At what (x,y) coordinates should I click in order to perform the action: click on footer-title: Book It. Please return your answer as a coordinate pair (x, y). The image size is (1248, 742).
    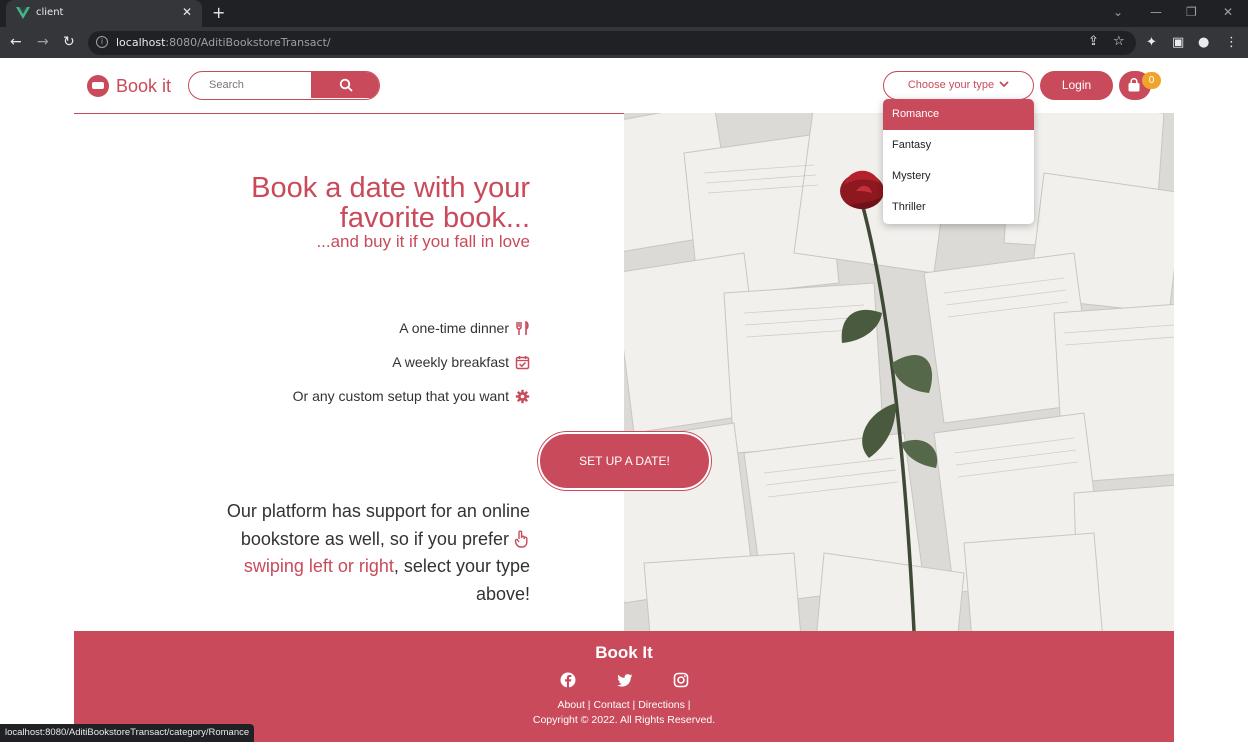
    Looking at the image, I should click on (624, 652).